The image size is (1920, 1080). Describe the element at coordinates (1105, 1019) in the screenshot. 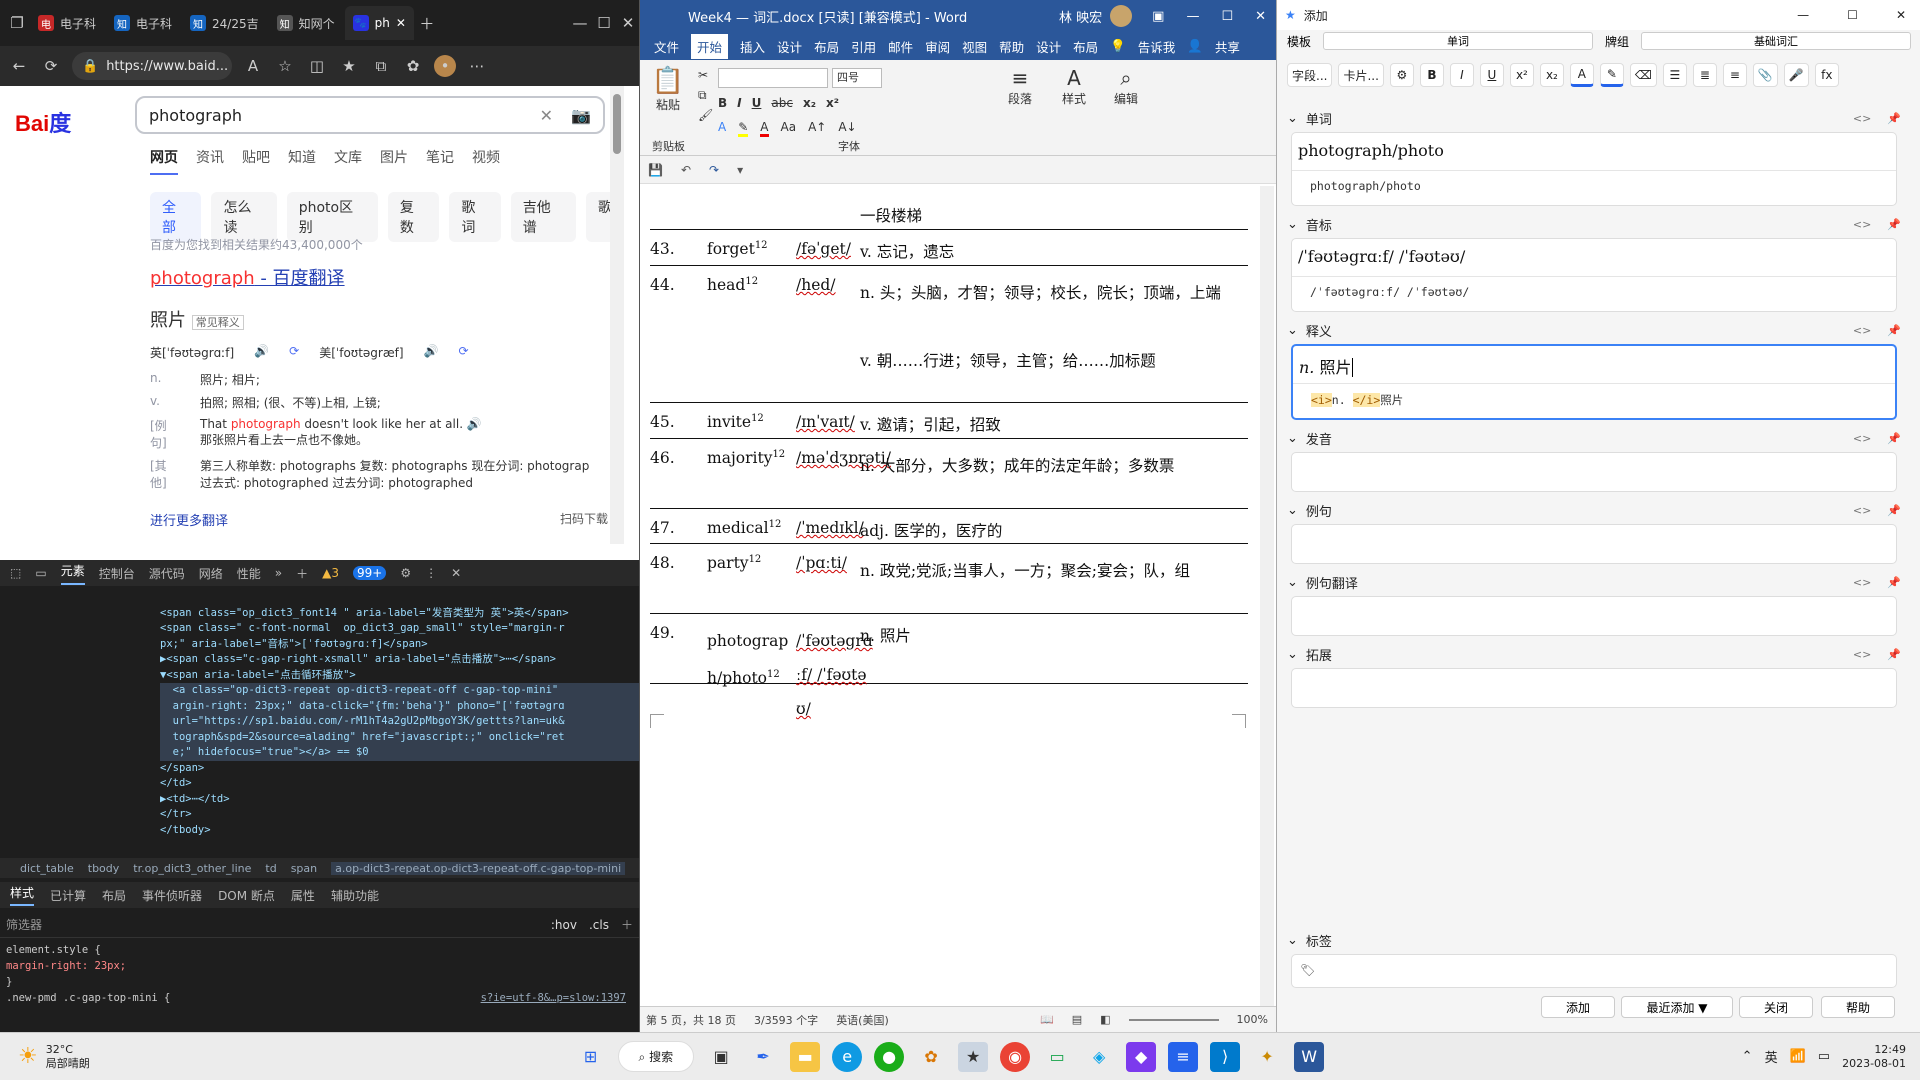

I see `web-layout-icon: ◧` at that location.